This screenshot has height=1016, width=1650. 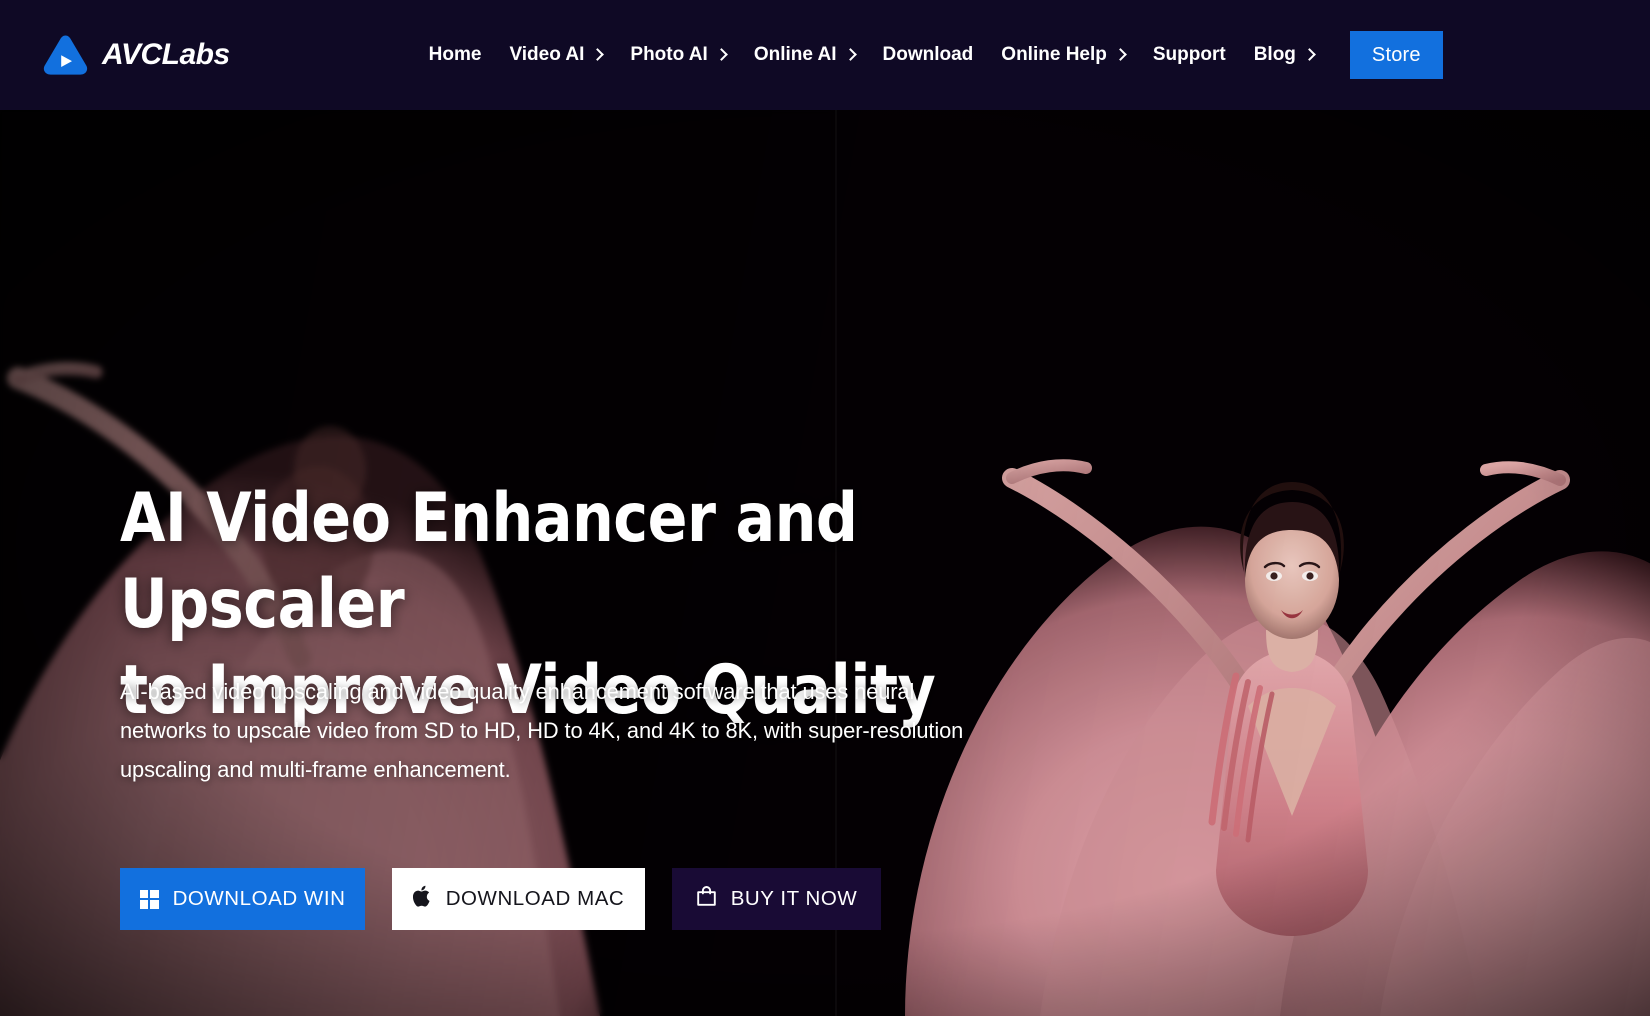 What do you see at coordinates (547, 54) in the screenshot?
I see `nav-label: Video AI` at bounding box center [547, 54].